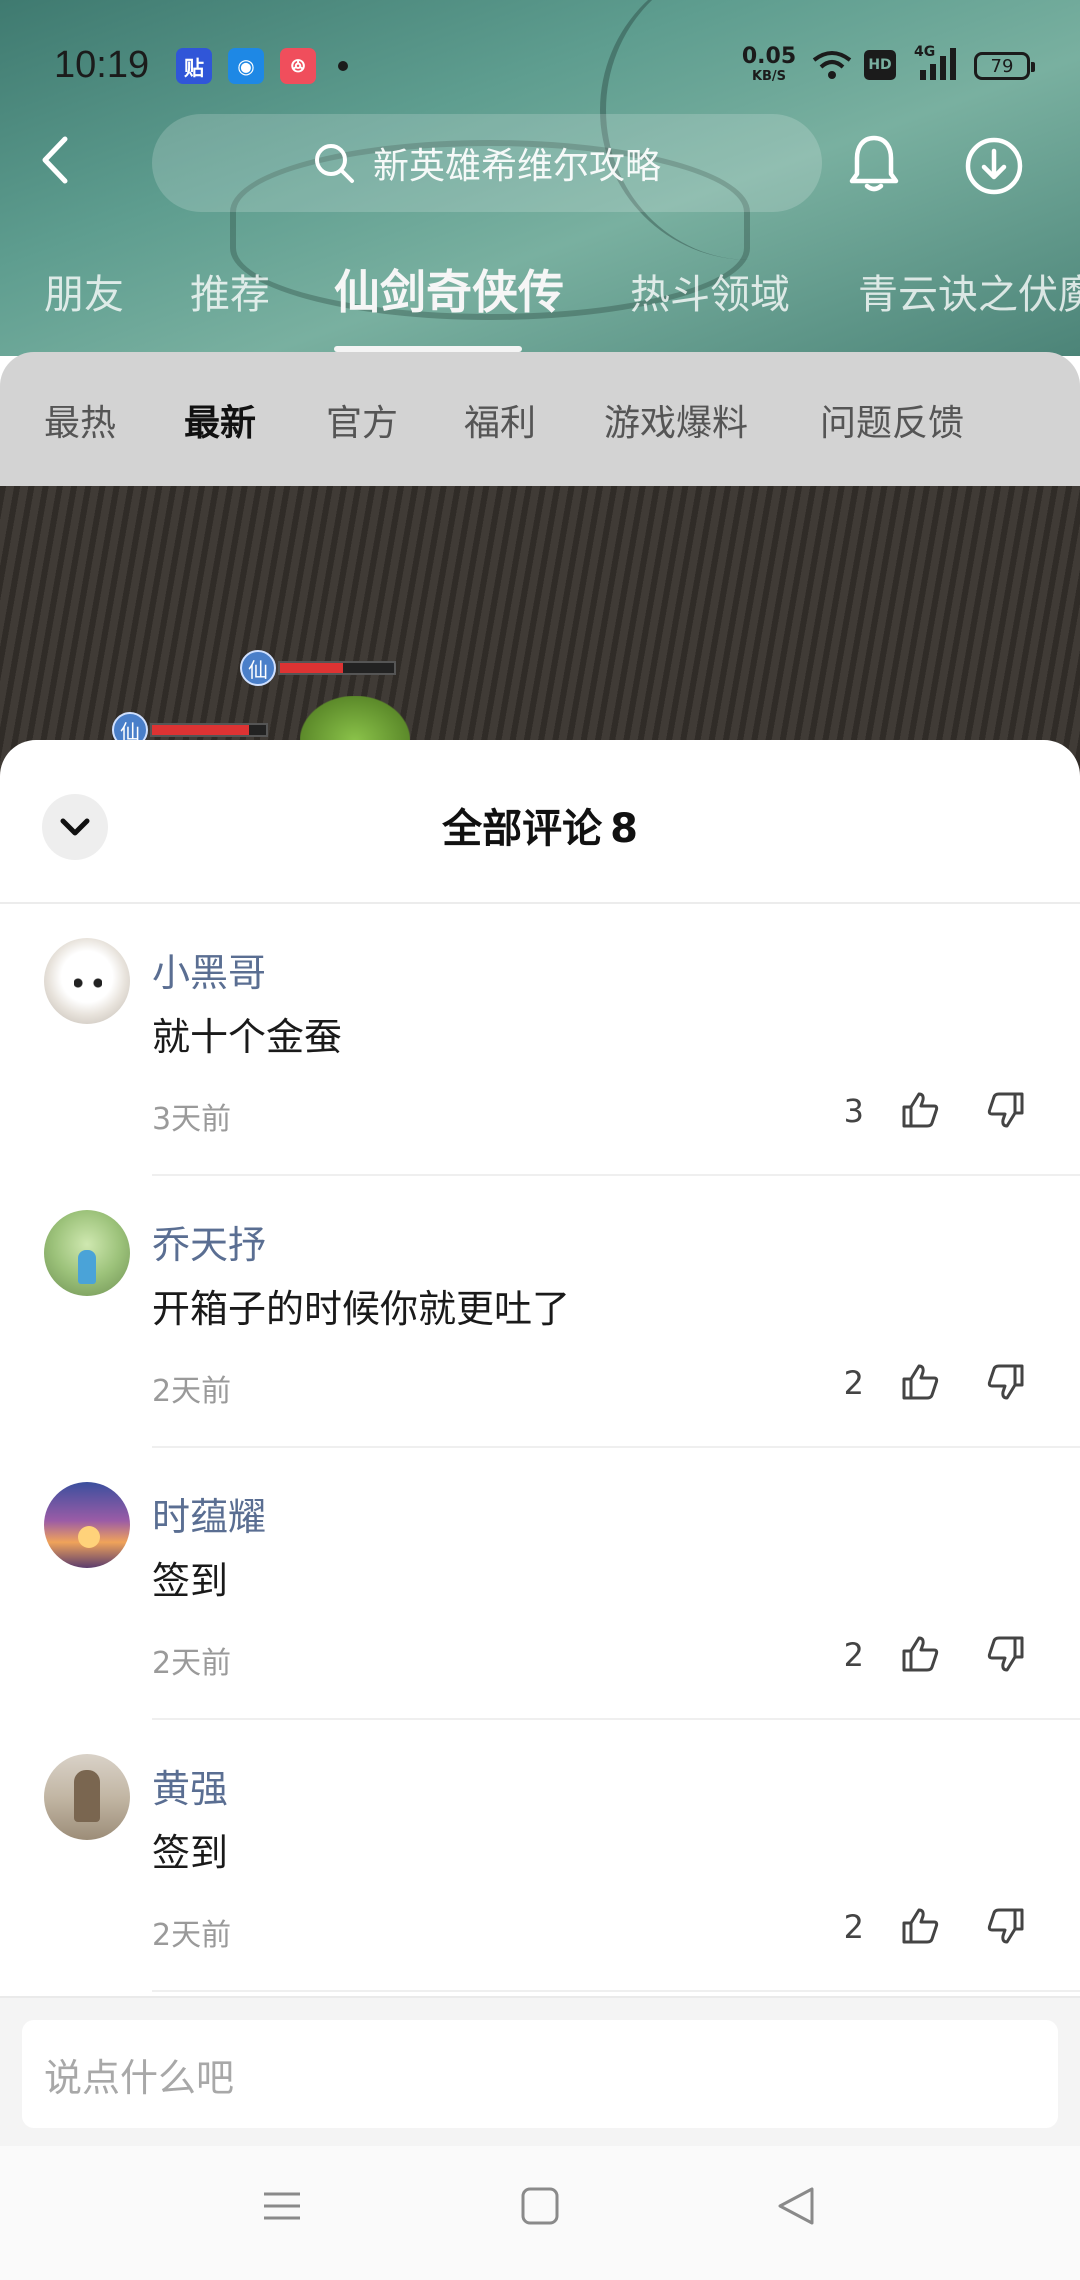  What do you see at coordinates (209, 969) in the screenshot?
I see `comment-username: 小黑哥` at bounding box center [209, 969].